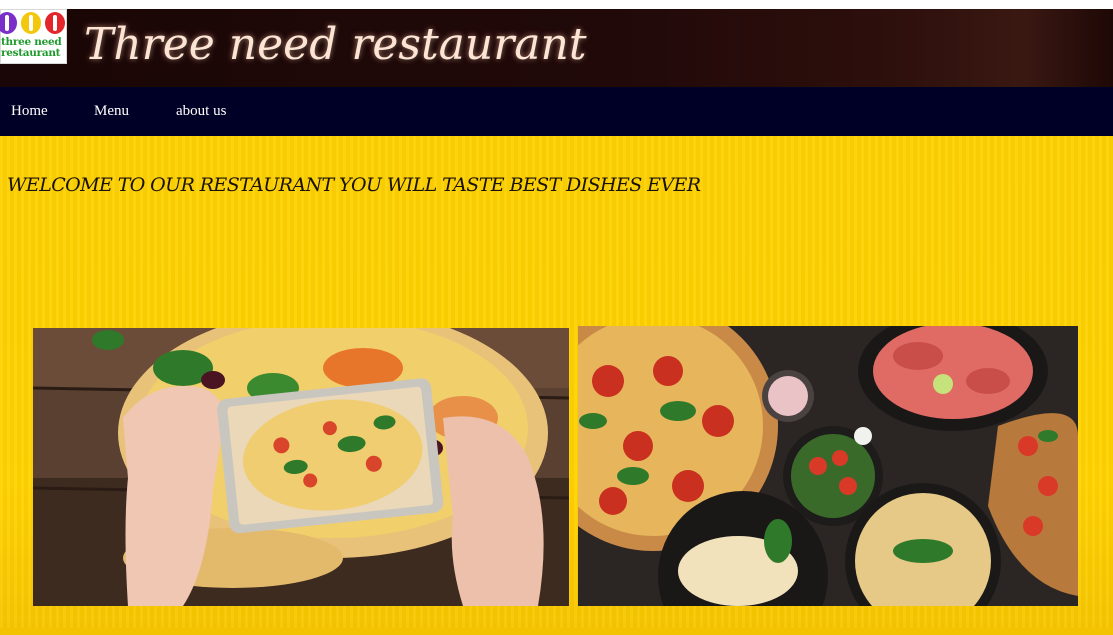  Describe the element at coordinates (201, 111) in the screenshot. I see `nav-about-us-link: about us` at that location.